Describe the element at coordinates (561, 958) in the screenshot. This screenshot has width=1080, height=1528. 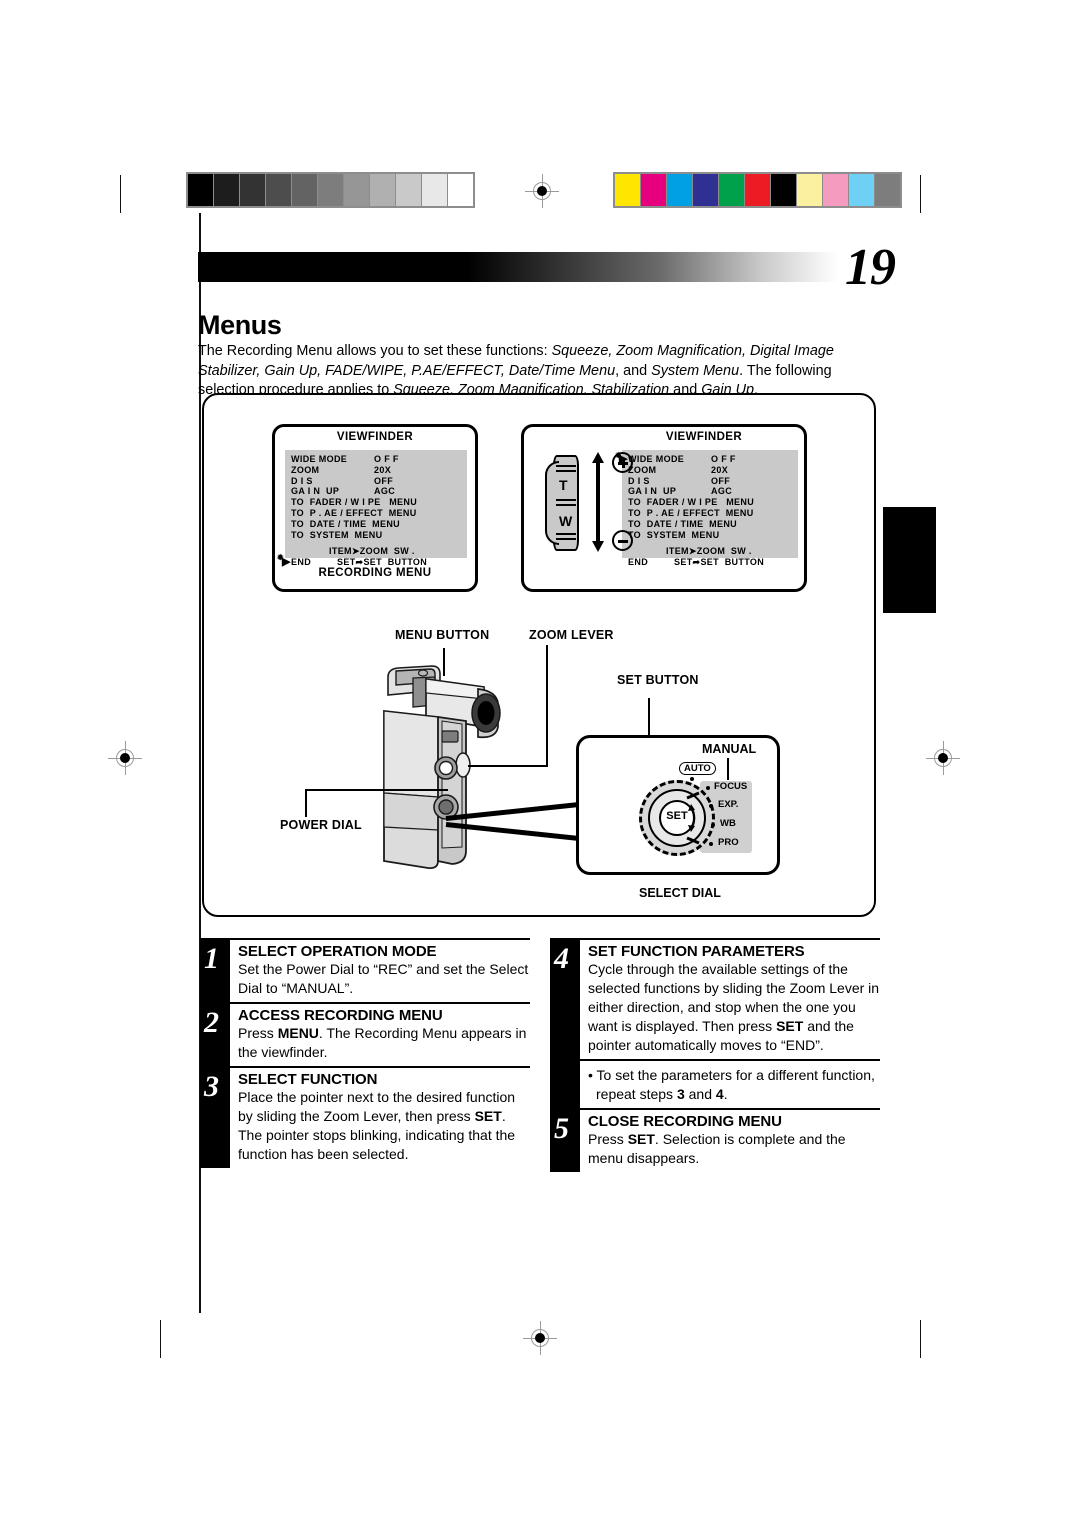
I see `step-number: 4` at that location.